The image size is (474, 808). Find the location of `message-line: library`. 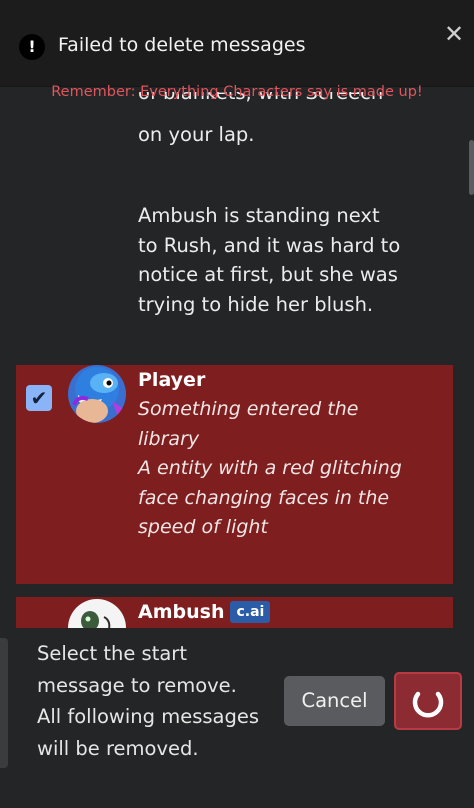

message-line: library is located at coordinates (169, 438).